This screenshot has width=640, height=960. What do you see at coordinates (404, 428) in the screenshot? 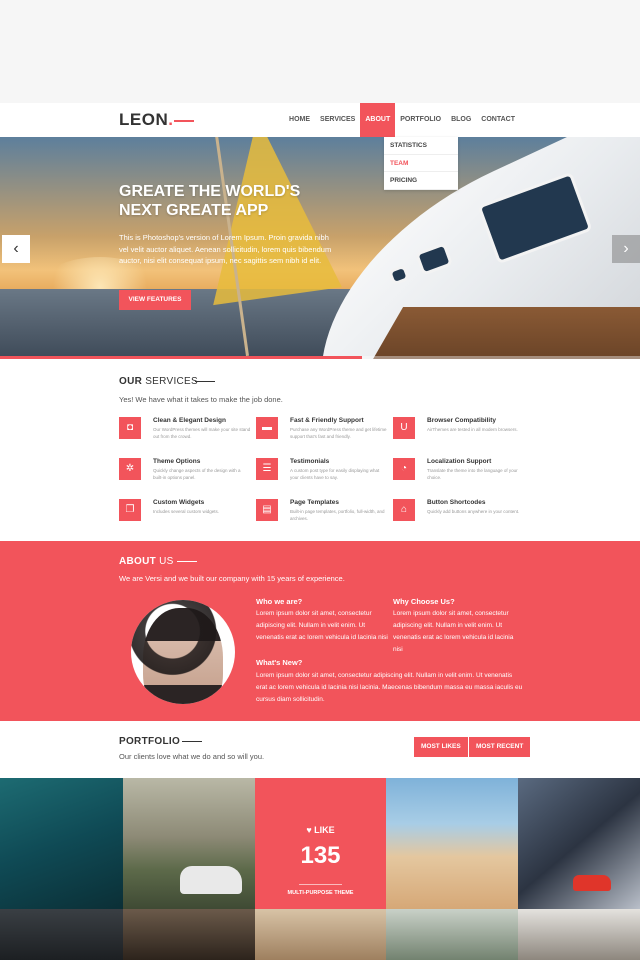
I see `compatibility-icon: U` at bounding box center [404, 428].